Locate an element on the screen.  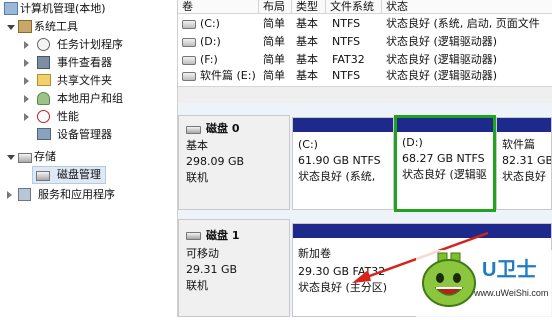
tree-item-storage: 存储 is located at coordinates (88, 157).